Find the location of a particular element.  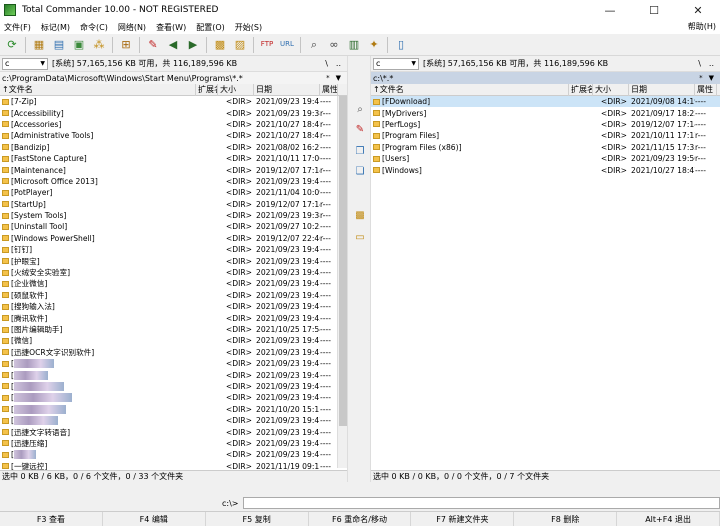

file-row: [腾讯软件] <DIR> 2021/09/23 19:43 ---- is located at coordinates (173, 317).